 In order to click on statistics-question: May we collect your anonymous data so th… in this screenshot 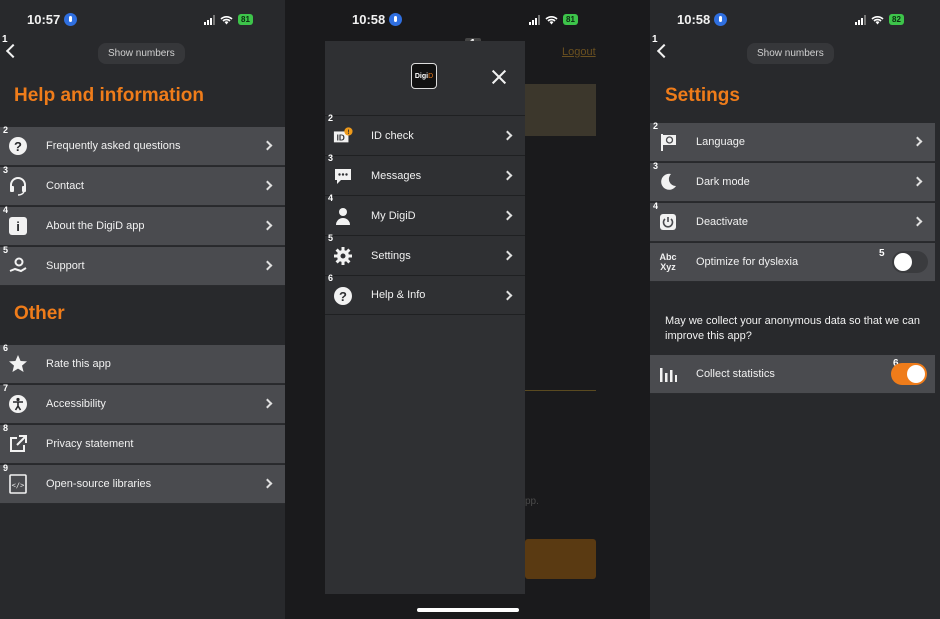, I will do `click(792, 328)`.